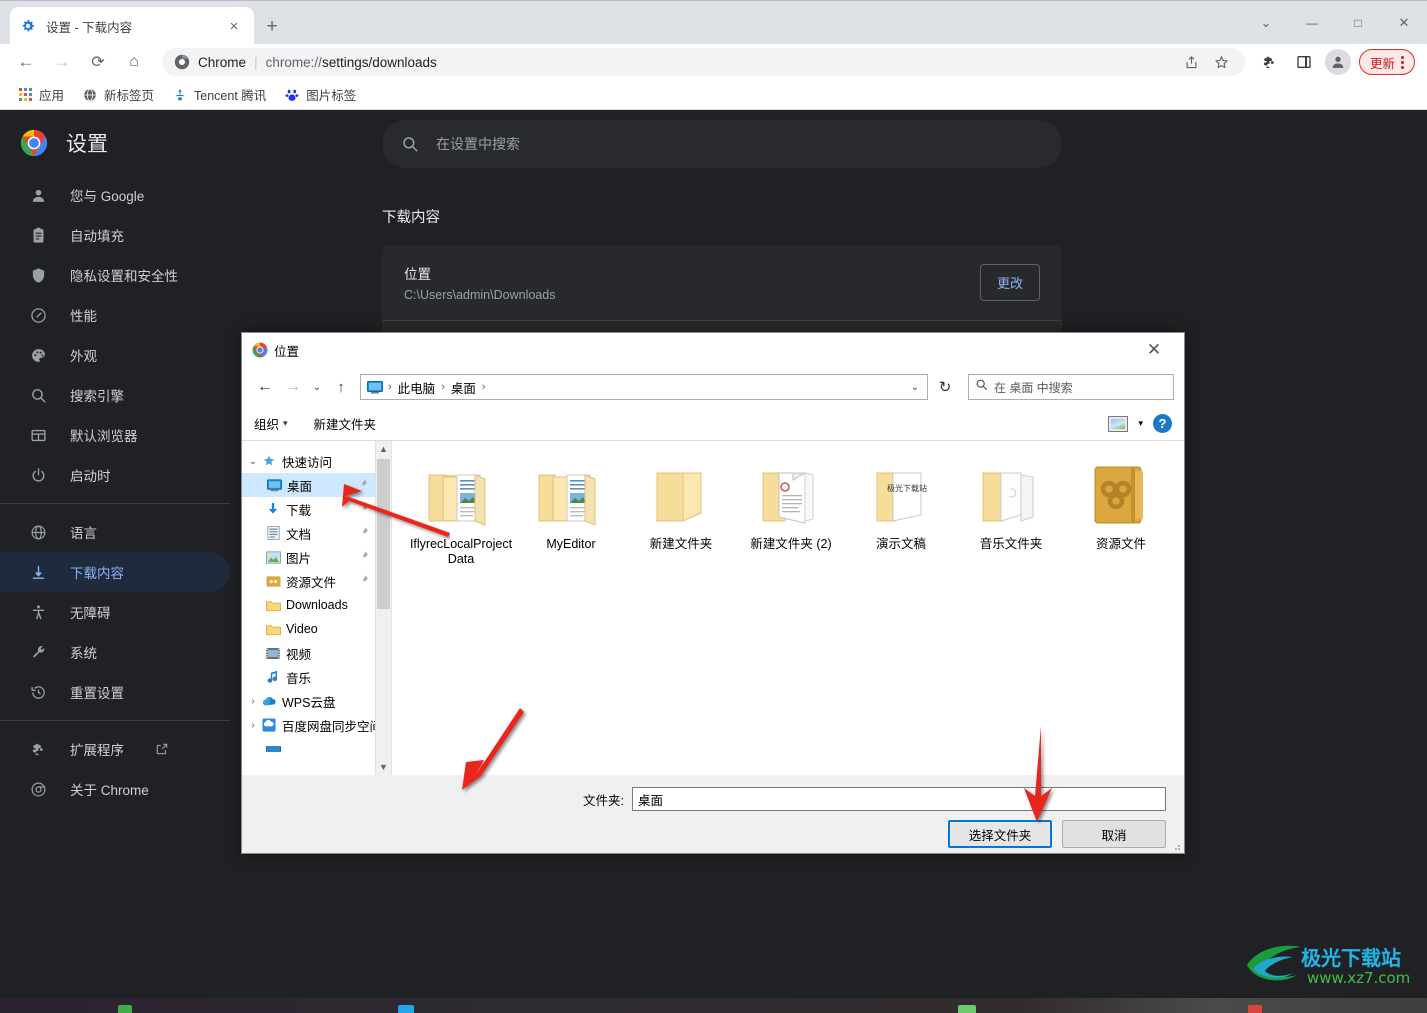  Describe the element at coordinates (1011, 511) in the screenshot. I see `file-item: 音乐文件夹` at that location.